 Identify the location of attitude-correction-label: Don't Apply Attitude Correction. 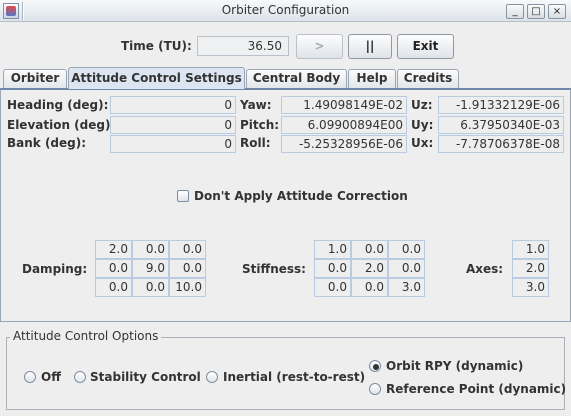
(301, 196).